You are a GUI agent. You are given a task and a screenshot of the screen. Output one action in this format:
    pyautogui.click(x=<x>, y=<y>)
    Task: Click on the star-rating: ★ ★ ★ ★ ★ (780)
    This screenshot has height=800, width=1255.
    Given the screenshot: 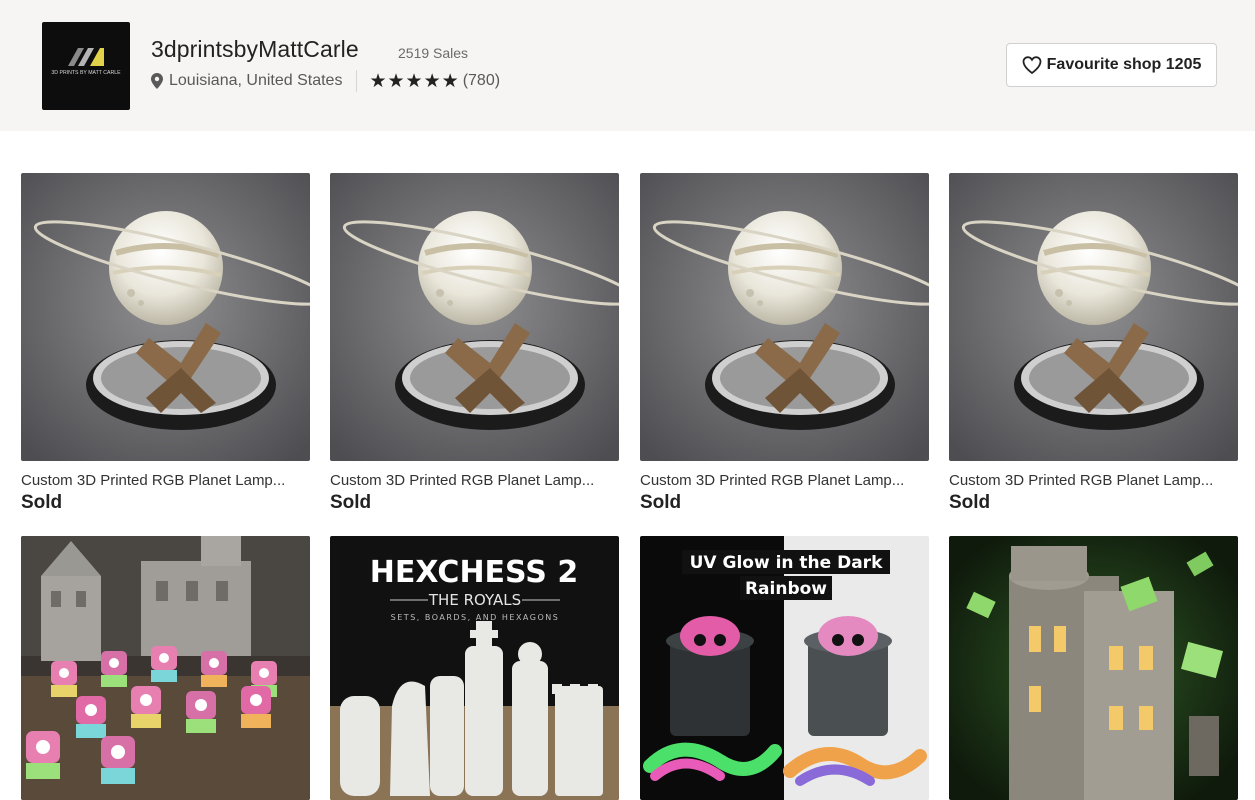 What is the action you would take?
    pyautogui.click(x=434, y=81)
    